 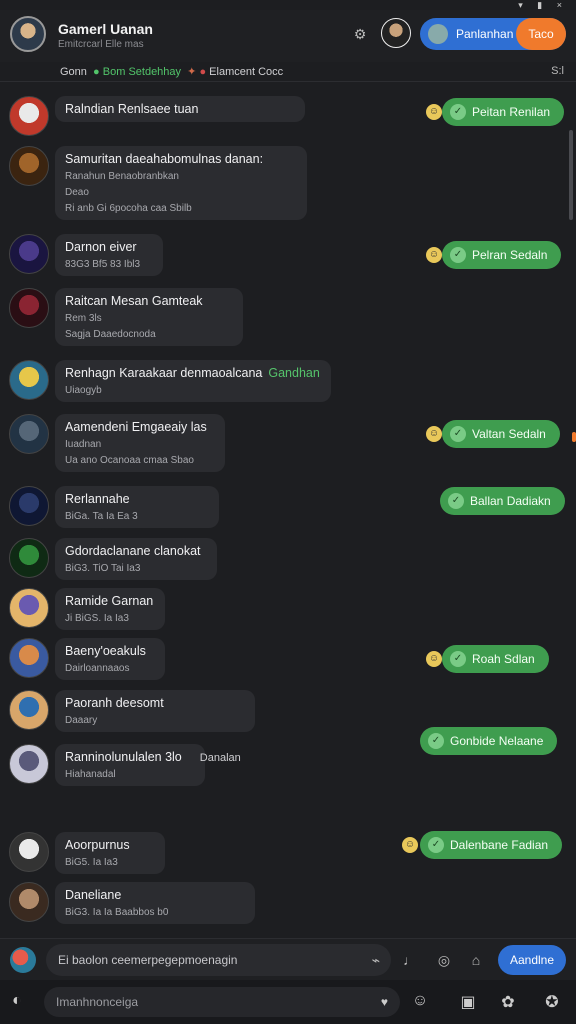 What do you see at coordinates (396, 33) in the screenshot?
I see `user-avatar` at bounding box center [396, 33].